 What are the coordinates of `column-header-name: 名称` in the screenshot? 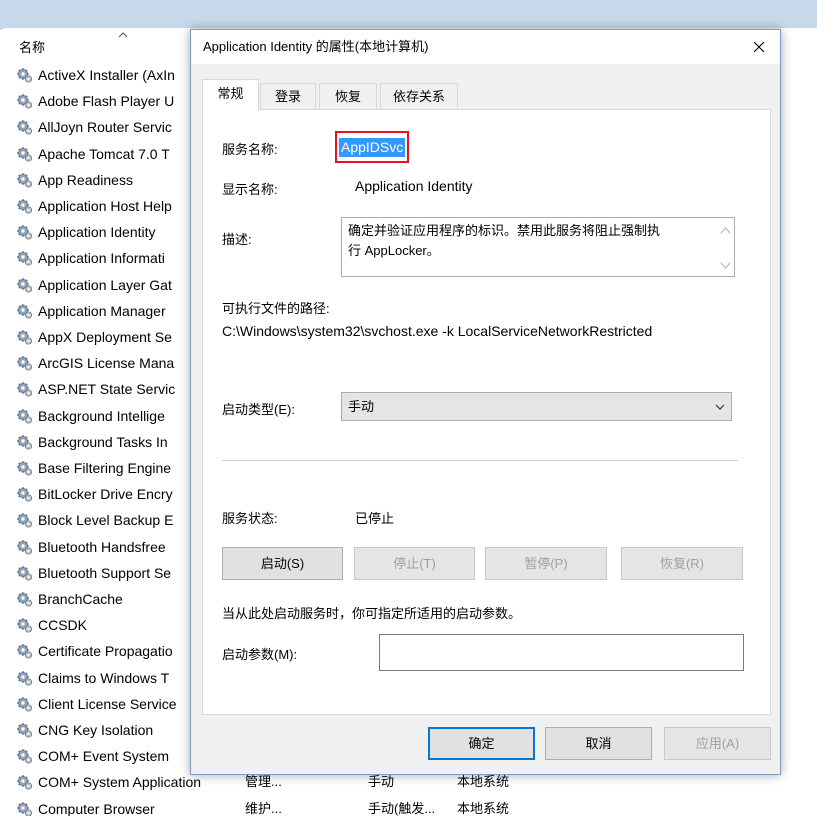 It's located at (32, 48).